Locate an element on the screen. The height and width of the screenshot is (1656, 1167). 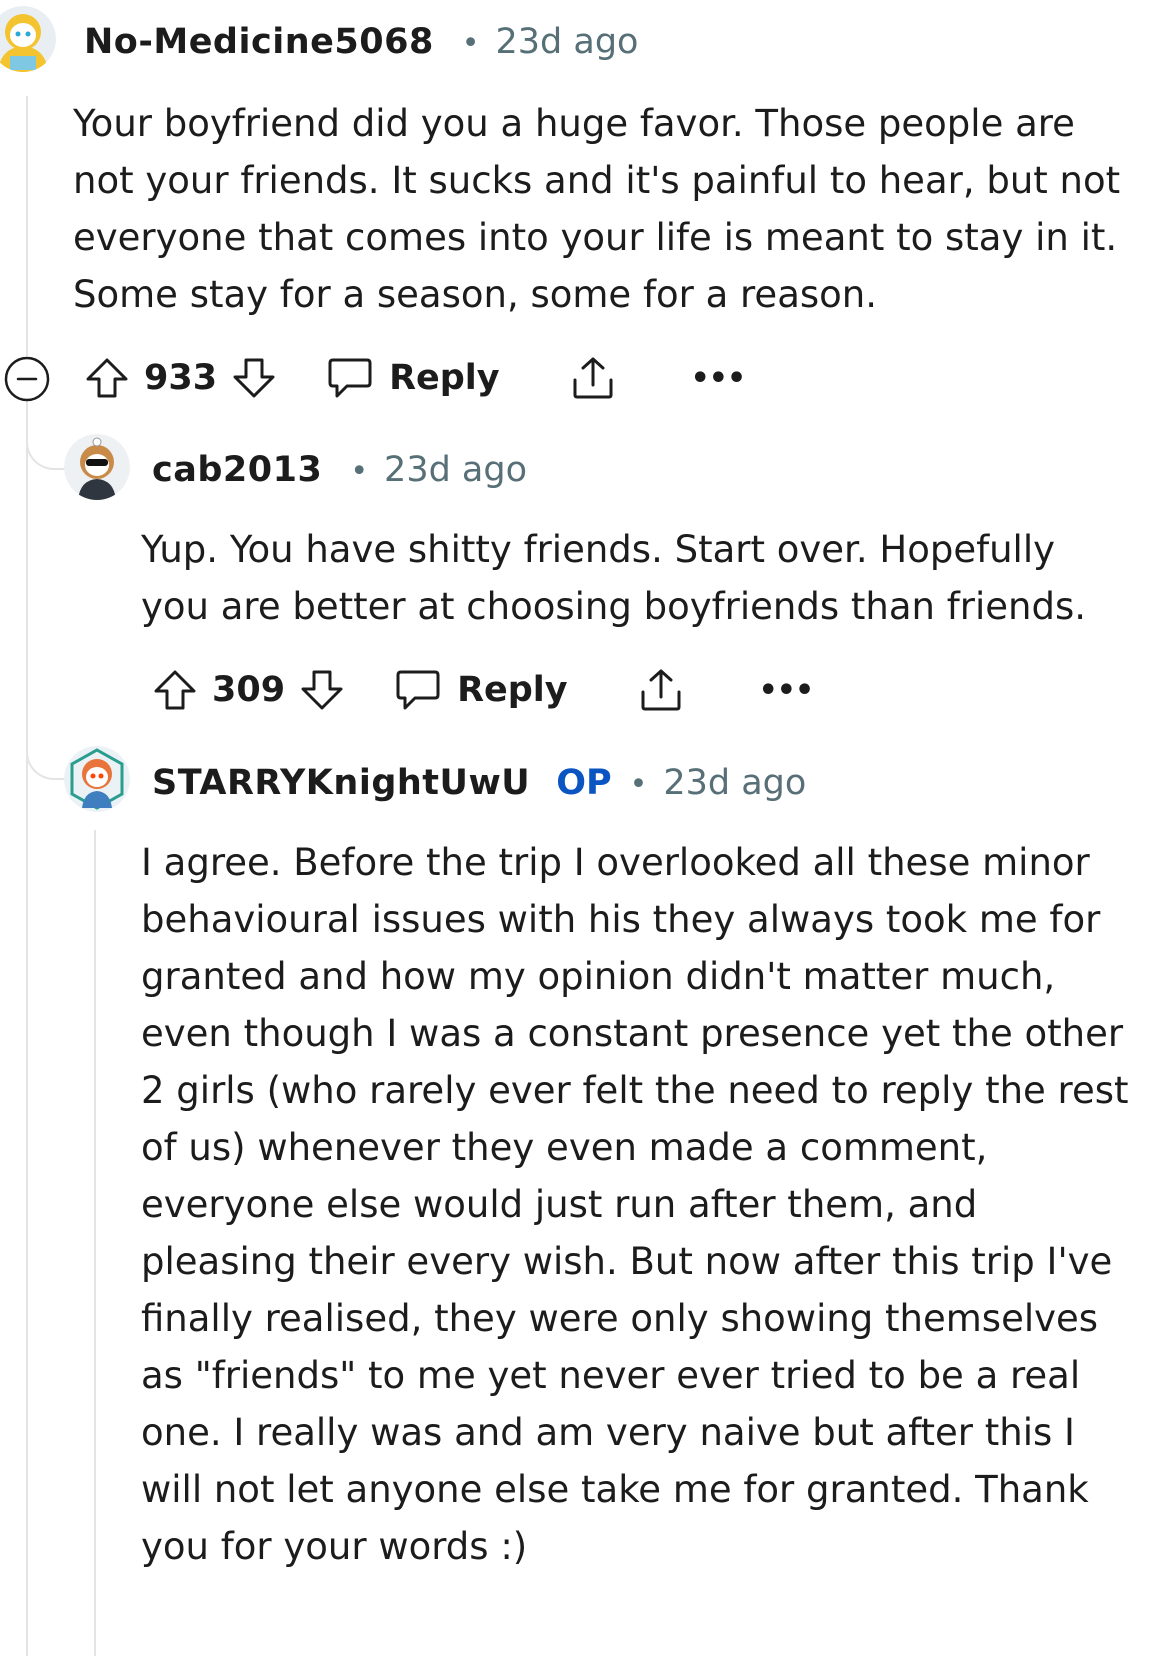
comment-actions: 309 Reply ••• is located at coordinates (483, 690).